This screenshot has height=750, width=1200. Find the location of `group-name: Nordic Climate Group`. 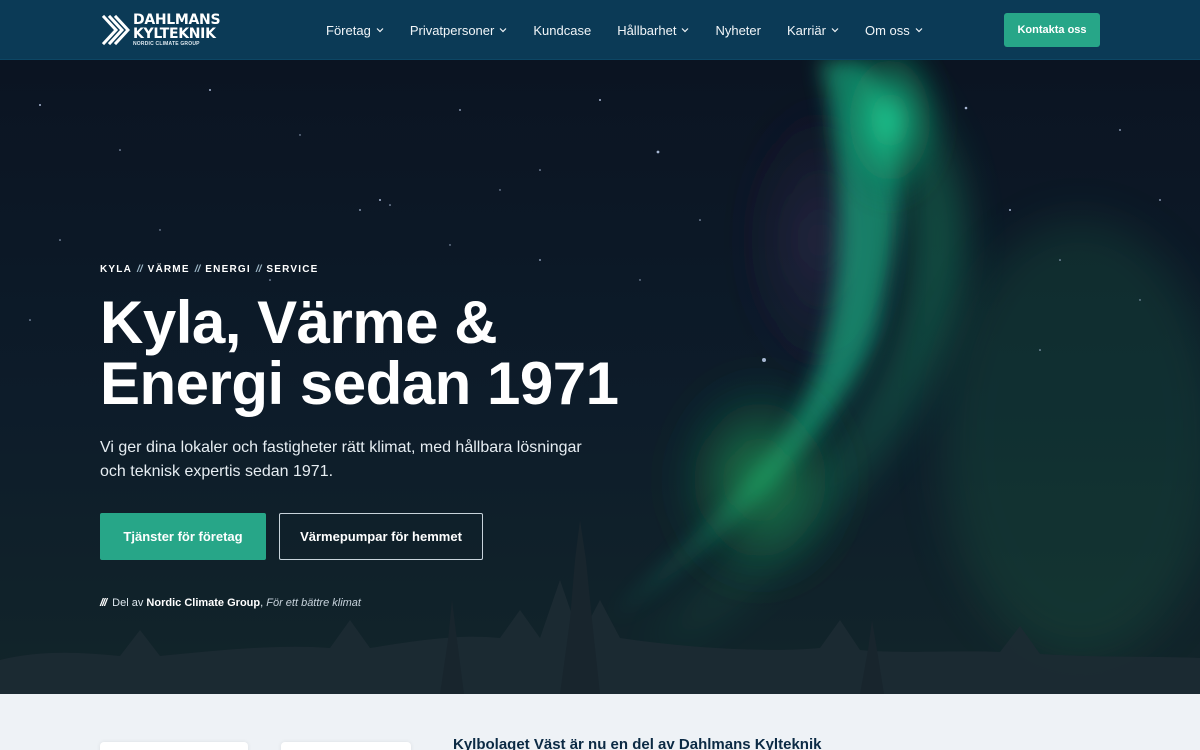

group-name: Nordic Climate Group is located at coordinates (203, 603).